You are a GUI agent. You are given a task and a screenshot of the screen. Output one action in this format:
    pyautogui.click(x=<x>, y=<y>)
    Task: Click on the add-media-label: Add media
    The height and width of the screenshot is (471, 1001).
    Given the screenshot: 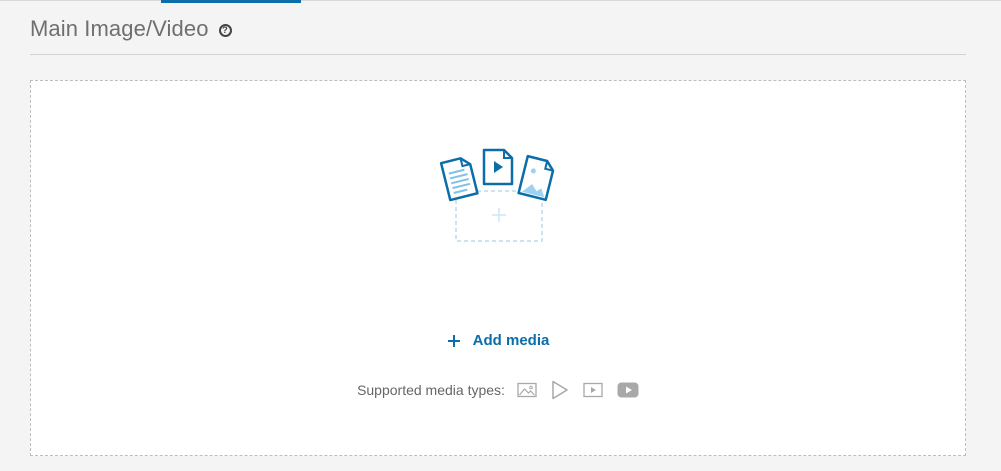 What is the action you would take?
    pyautogui.click(x=511, y=340)
    